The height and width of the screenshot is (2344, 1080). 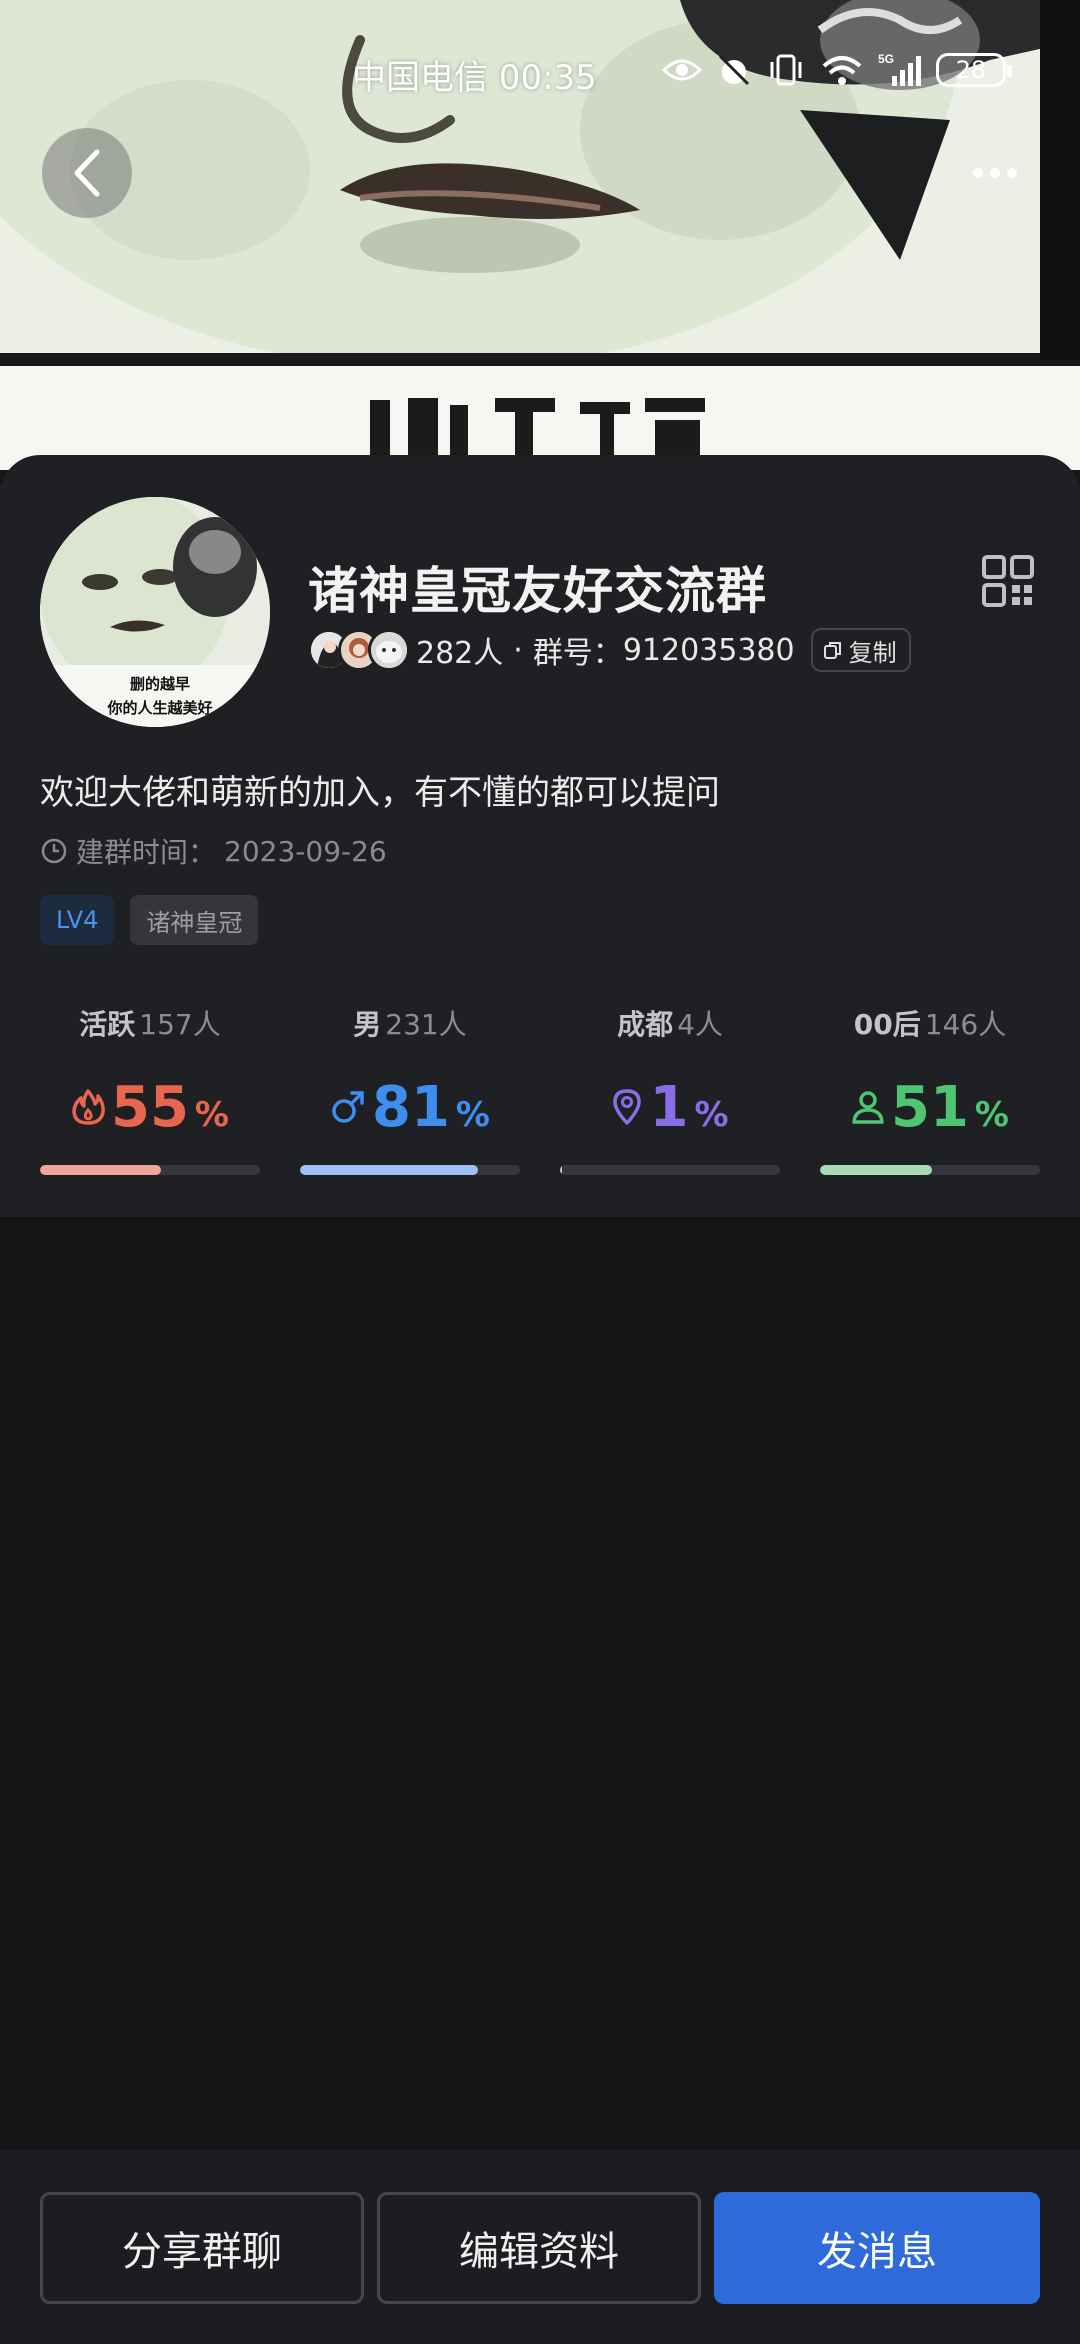 I want to click on alarm-off-icon, so click(x=734, y=70).